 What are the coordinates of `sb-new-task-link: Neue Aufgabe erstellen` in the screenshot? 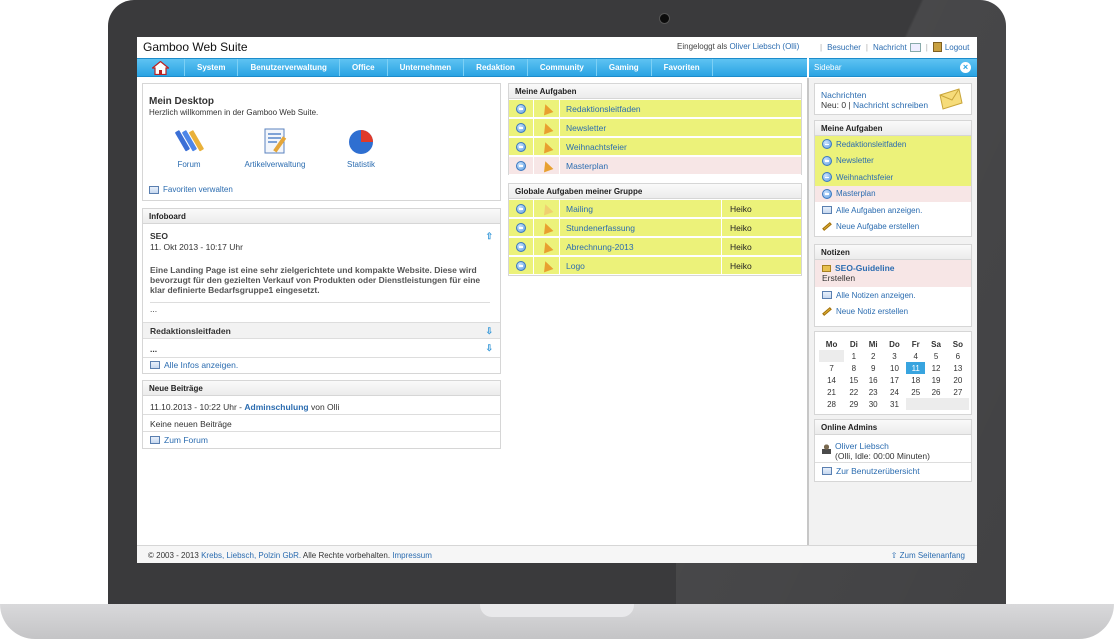 It's located at (893, 227).